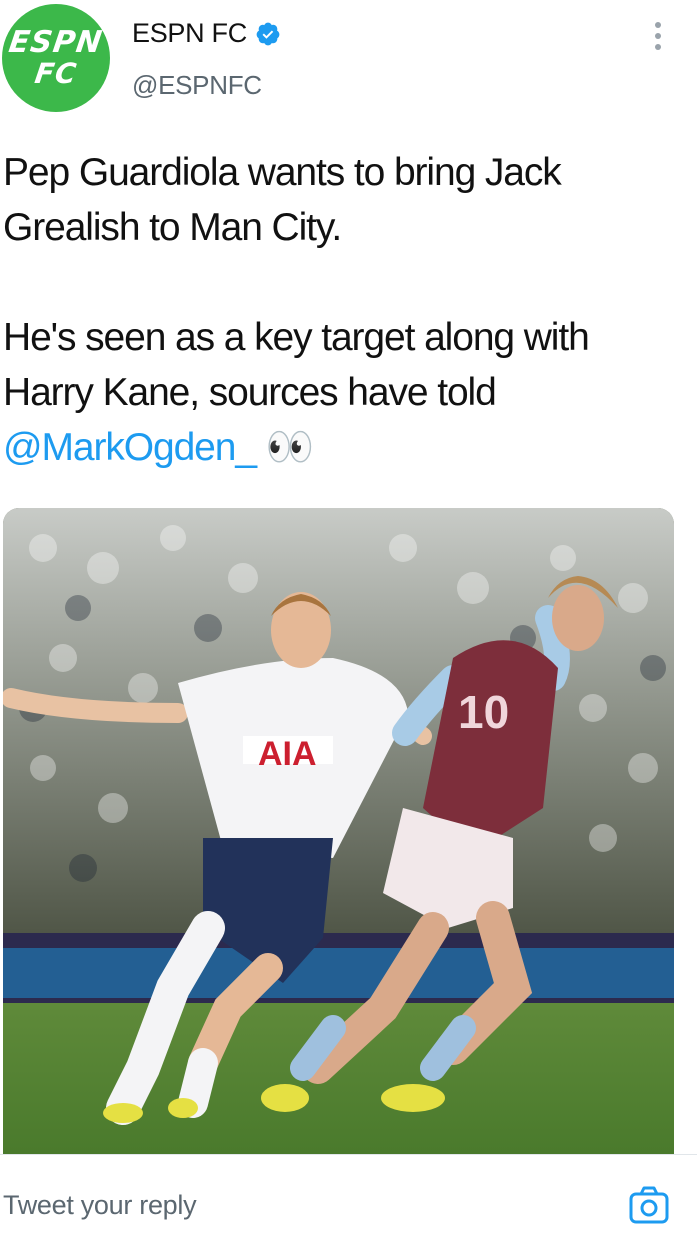 This screenshot has width=697, height=1240. Describe the element at coordinates (290, 447) in the screenshot. I see `eyes-emoji: 👀` at that location.